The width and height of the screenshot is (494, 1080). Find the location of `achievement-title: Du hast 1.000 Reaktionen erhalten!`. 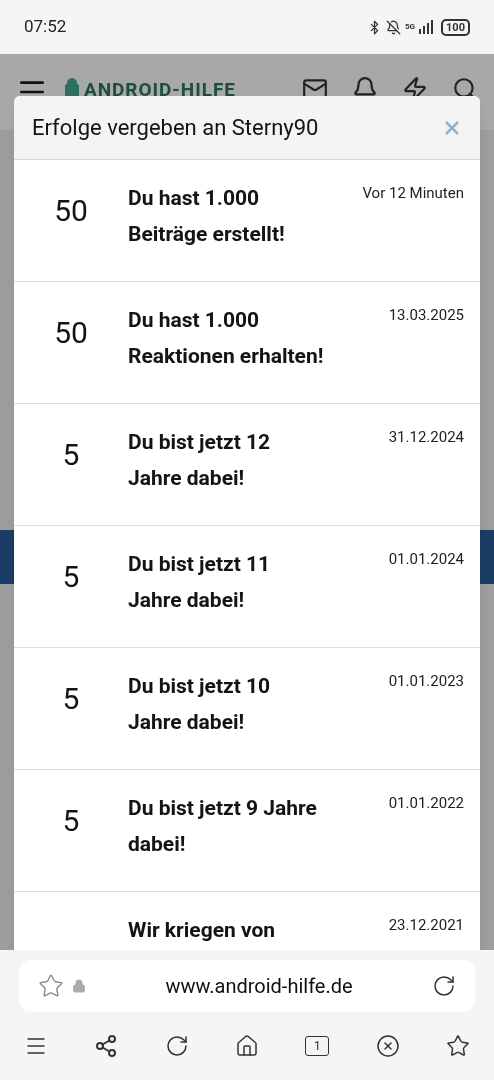

achievement-title: Du hast 1.000 Reaktionen erhalten! is located at coordinates (226, 338).